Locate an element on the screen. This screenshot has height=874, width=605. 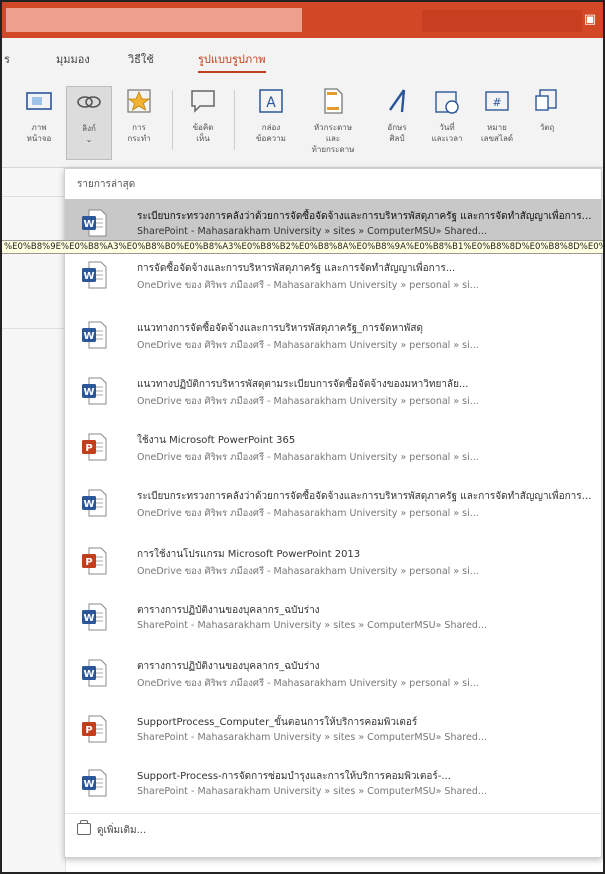
screenshot-button: ภาพ หน้าจอ is located at coordinates (39, 123).